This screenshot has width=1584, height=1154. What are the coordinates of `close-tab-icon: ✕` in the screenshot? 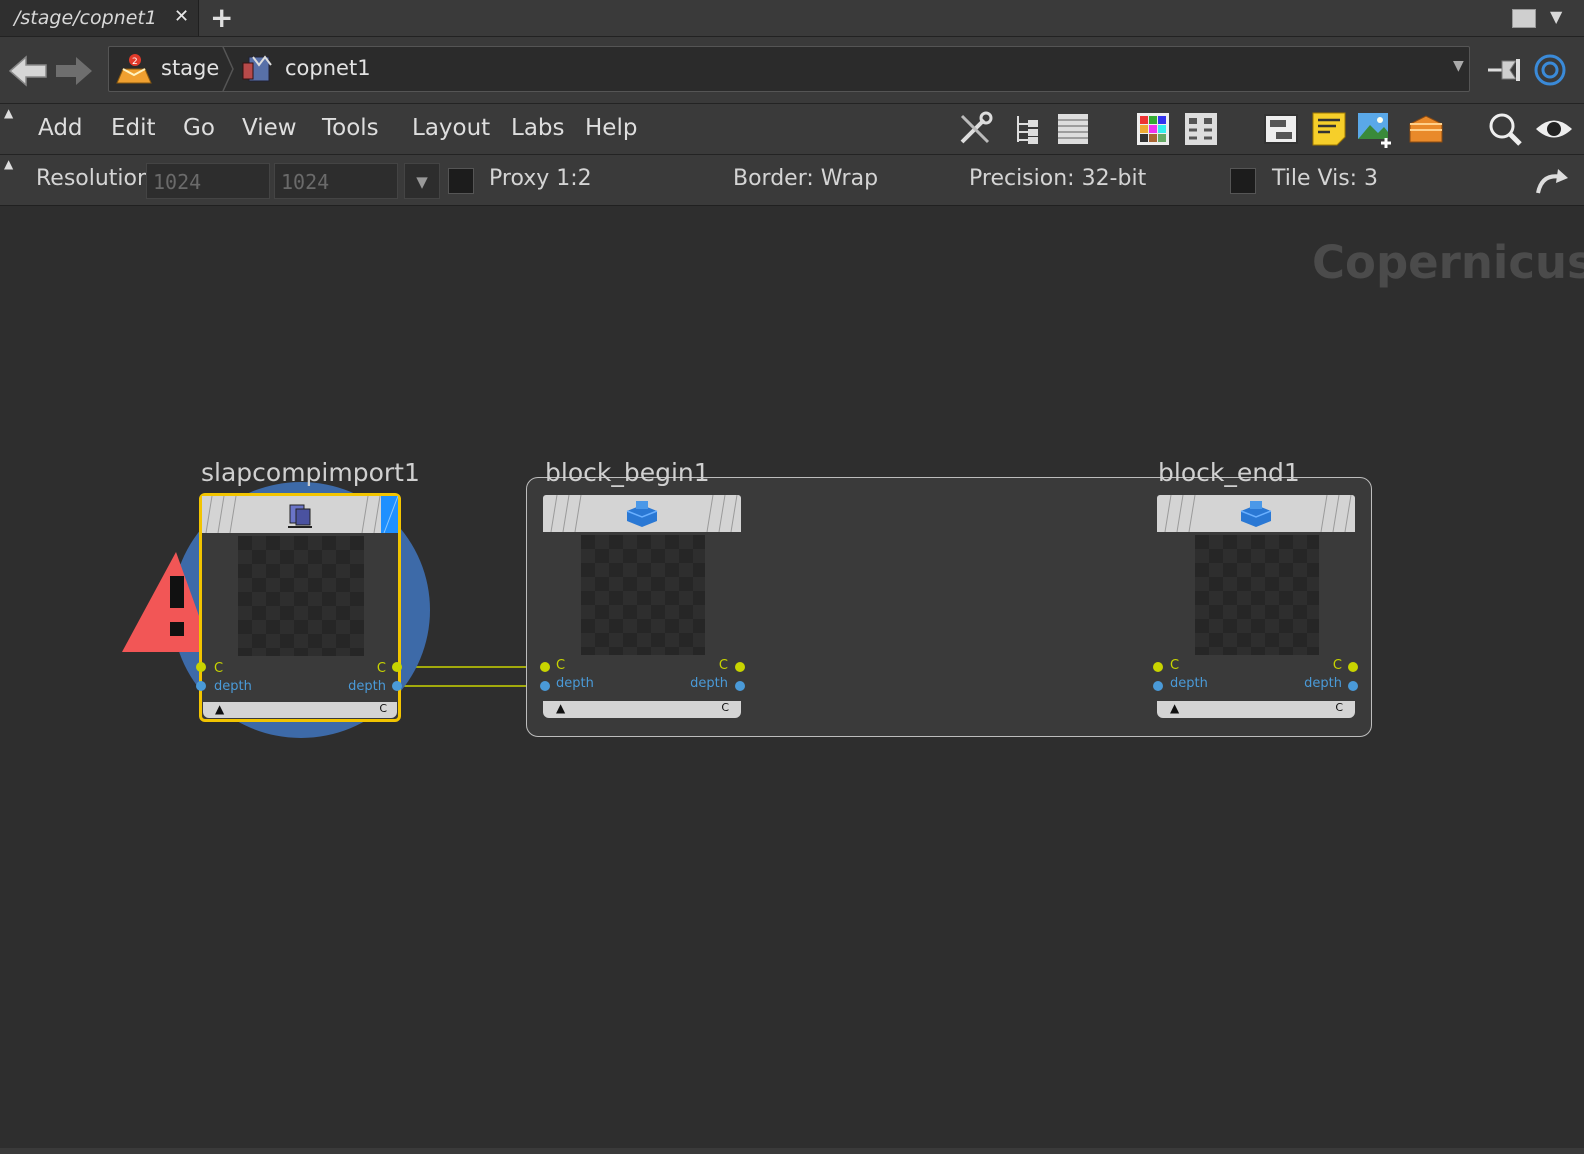 It's located at (181, 16).